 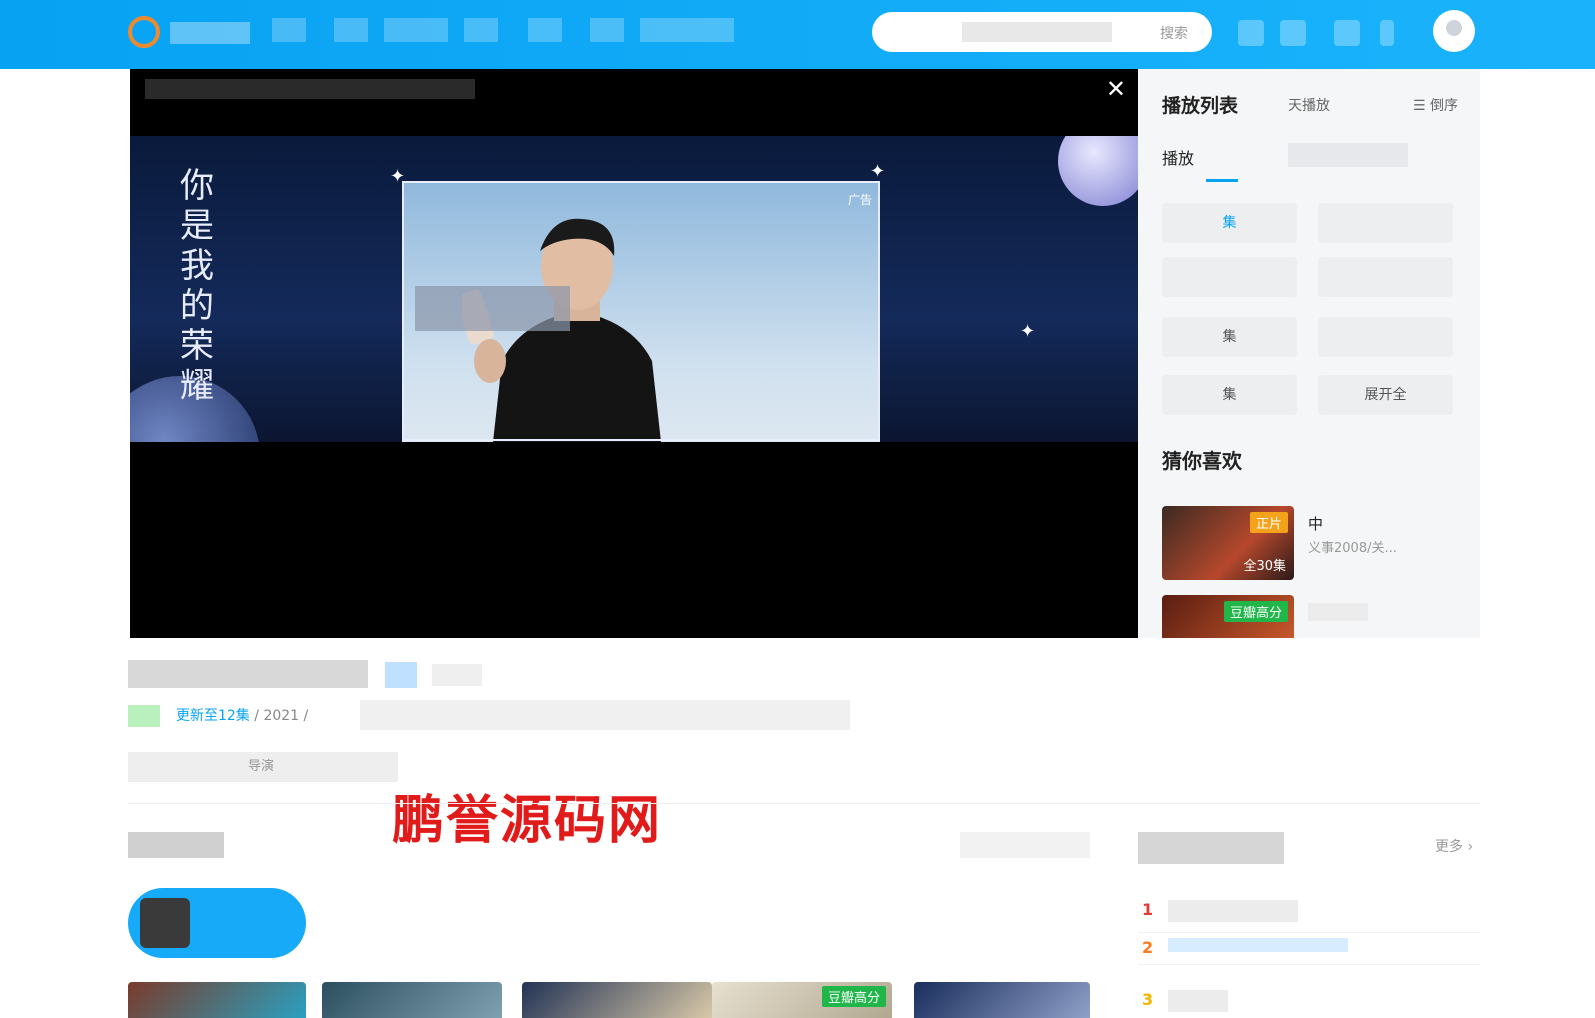 What do you see at coordinates (1309, 910) in the screenshot?
I see `ranking-item: 1` at bounding box center [1309, 910].